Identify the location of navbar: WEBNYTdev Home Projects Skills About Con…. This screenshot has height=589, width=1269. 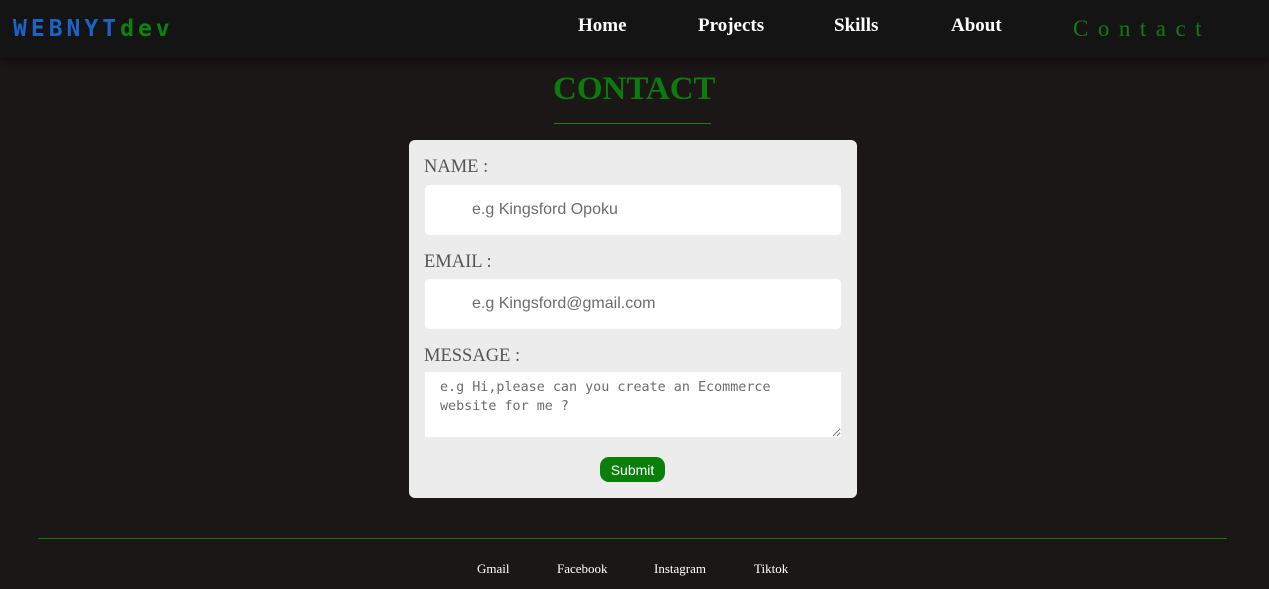
(634, 29).